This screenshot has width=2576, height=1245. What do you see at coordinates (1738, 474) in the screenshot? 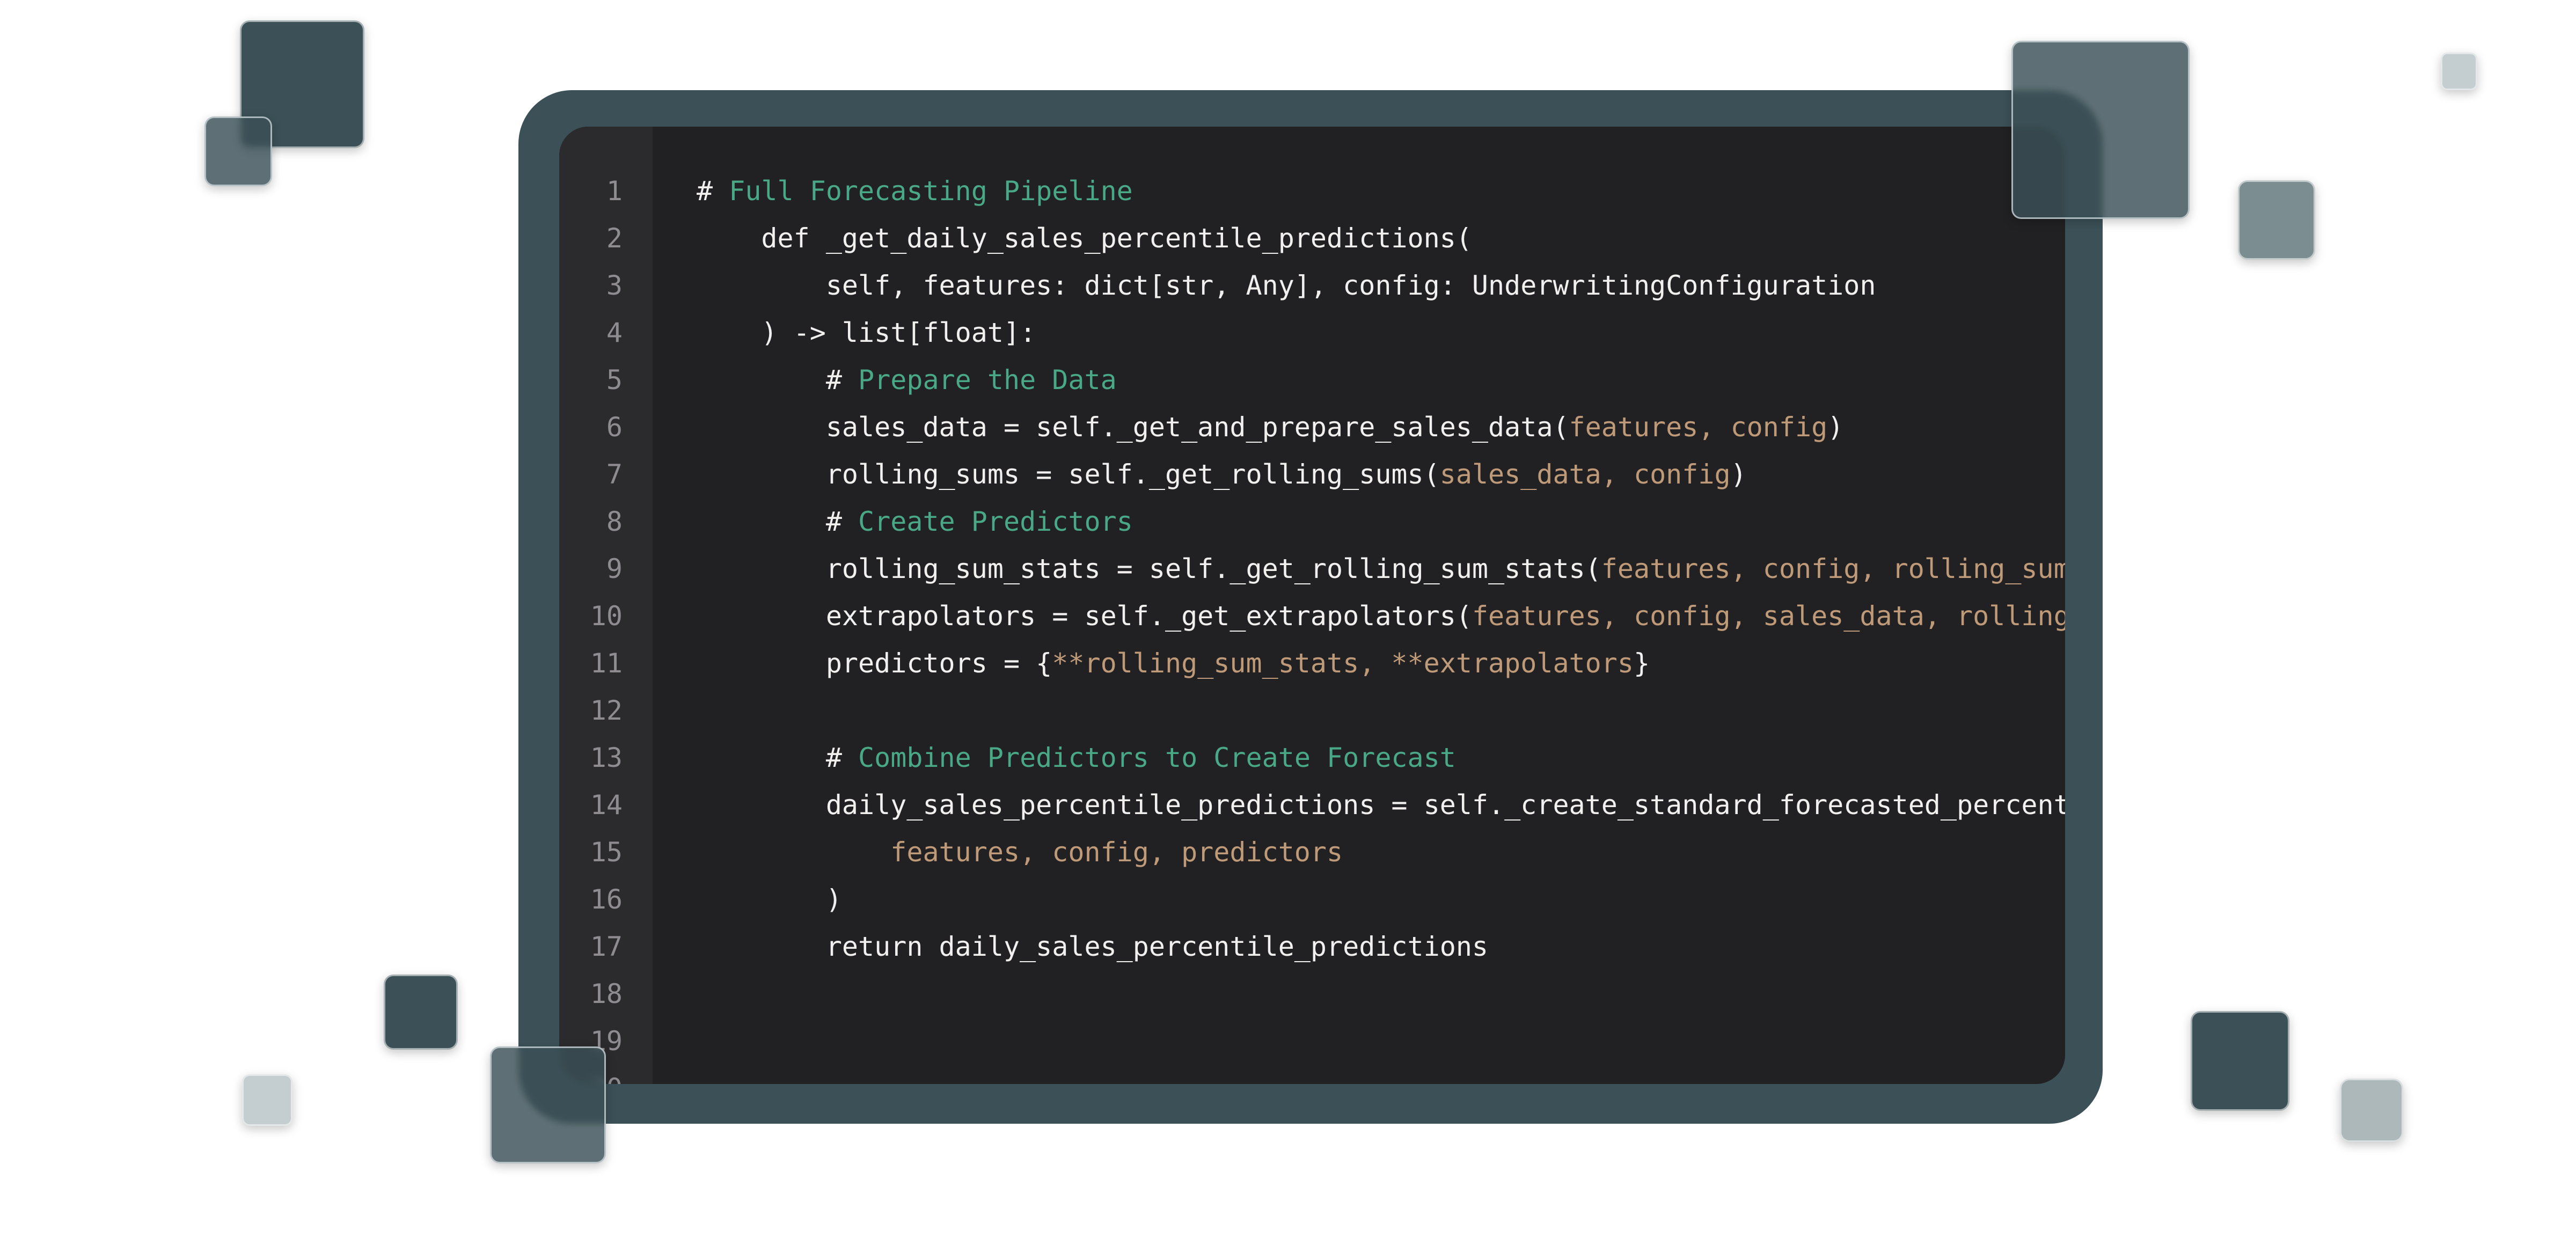
I see `code-text: )` at bounding box center [1738, 474].